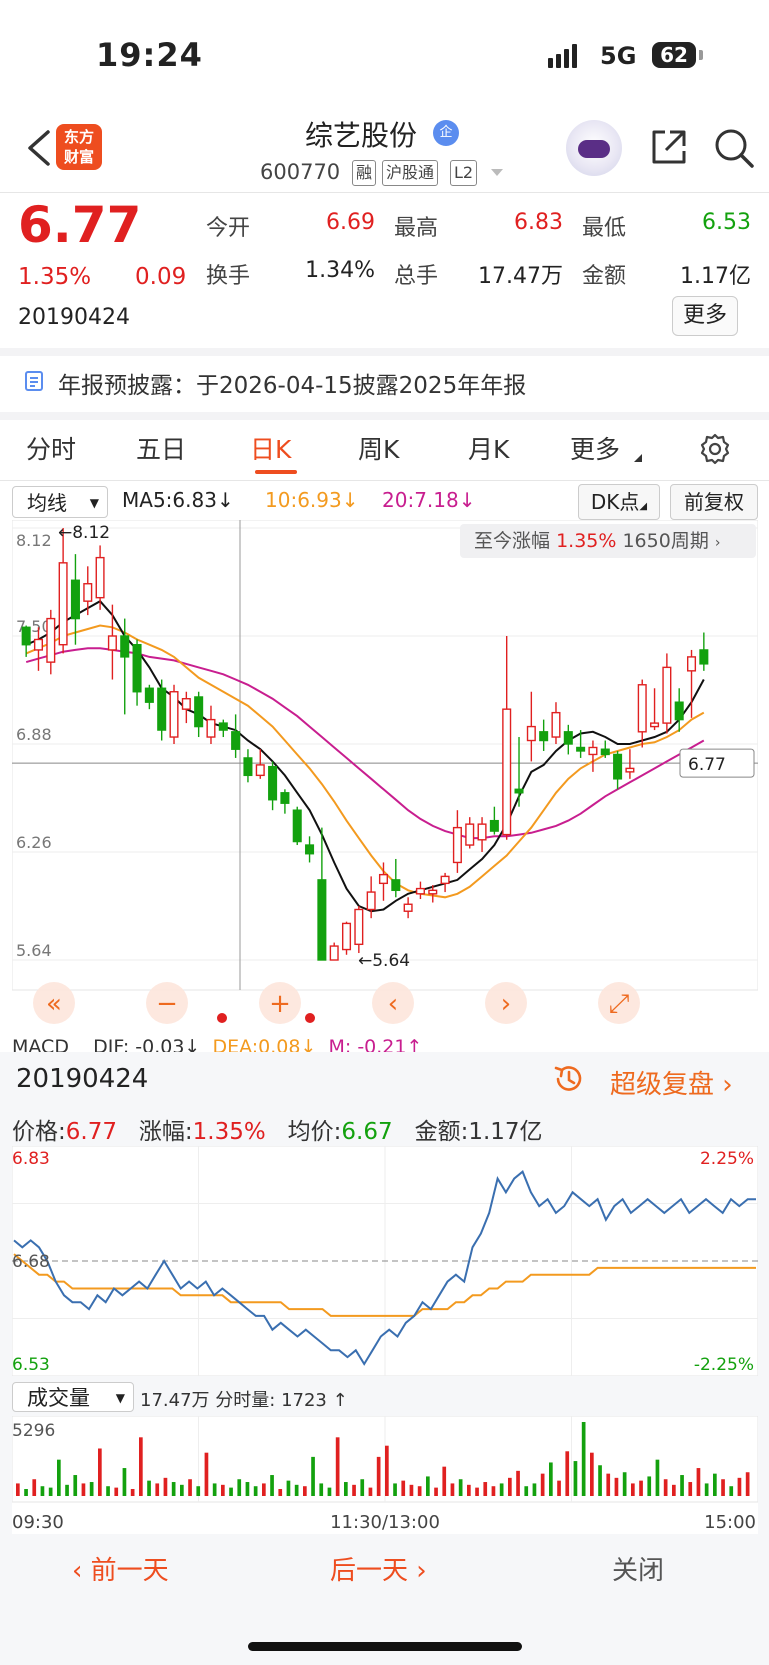 The width and height of the screenshot is (769, 1665). What do you see at coordinates (595, 448) in the screenshot?
I see `tab-more: 更多` at bounding box center [595, 448].